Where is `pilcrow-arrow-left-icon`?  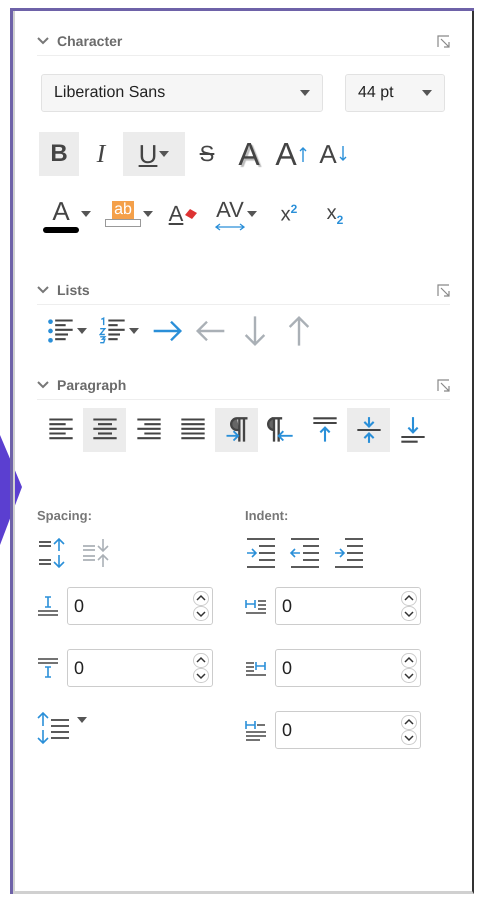
pilcrow-arrow-left-icon is located at coordinates (280, 430).